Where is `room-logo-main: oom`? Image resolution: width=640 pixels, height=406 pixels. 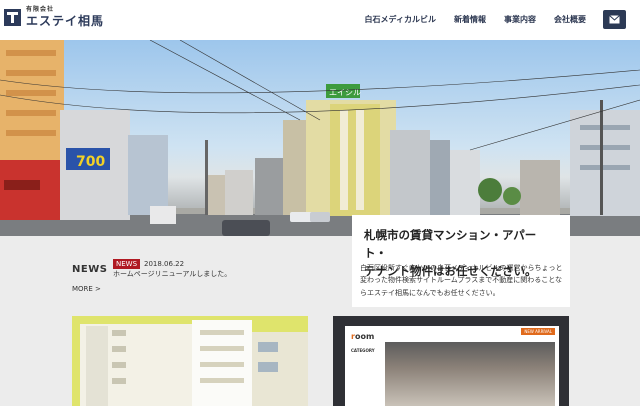 room-logo-main: oom is located at coordinates (364, 336).